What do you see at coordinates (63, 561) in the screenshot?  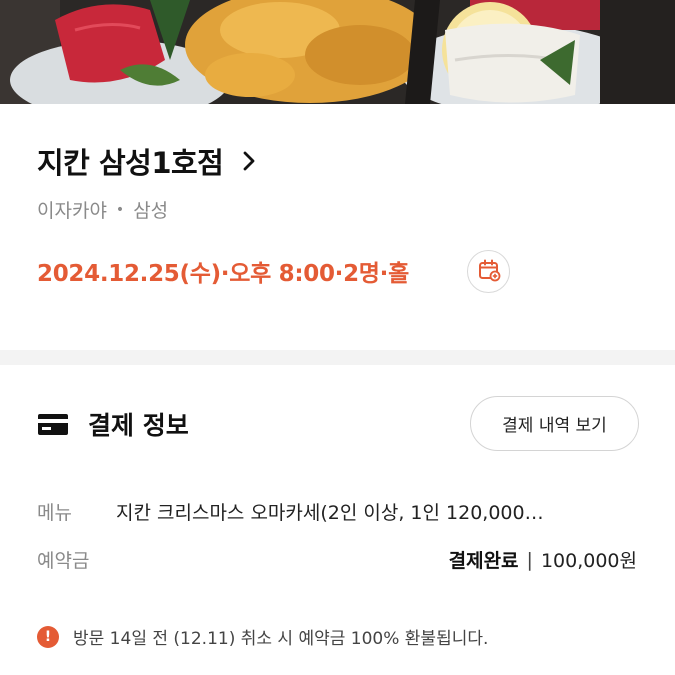 I see `deposit-label: 예약금` at bounding box center [63, 561].